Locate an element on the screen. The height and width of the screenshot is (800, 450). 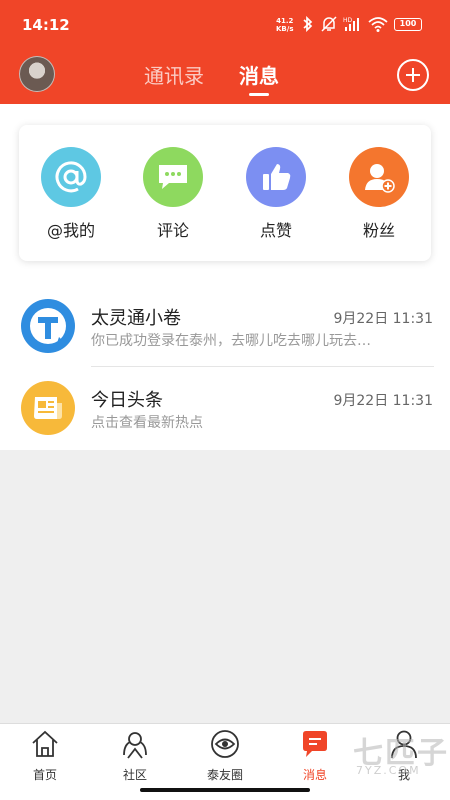
quick-action-fans: 粉丝 is located at coordinates (379, 194).